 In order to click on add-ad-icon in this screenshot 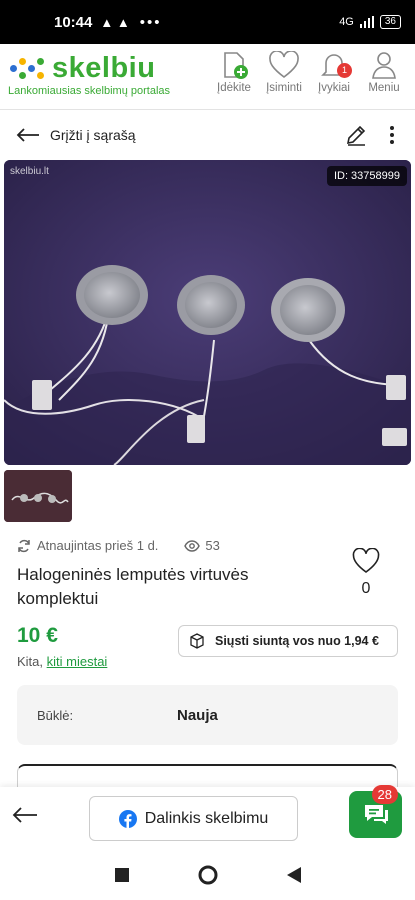, I will do `click(236, 65)`.